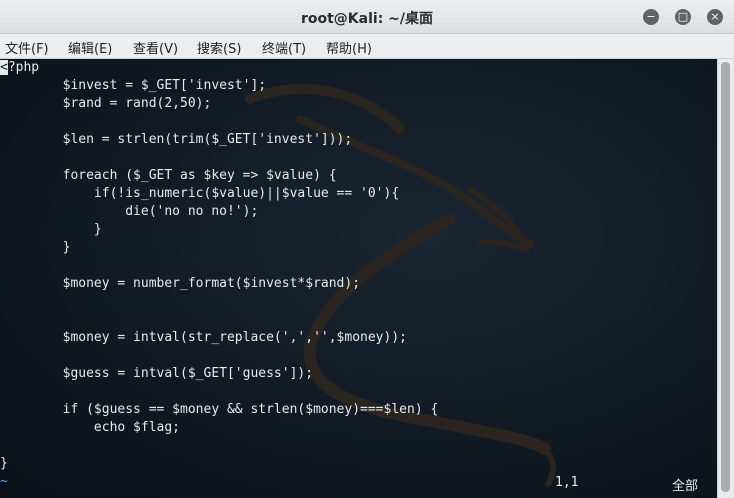  Describe the element at coordinates (133, 85) in the screenshot. I see `code-line: $invest = $_GET['invest'];` at that location.